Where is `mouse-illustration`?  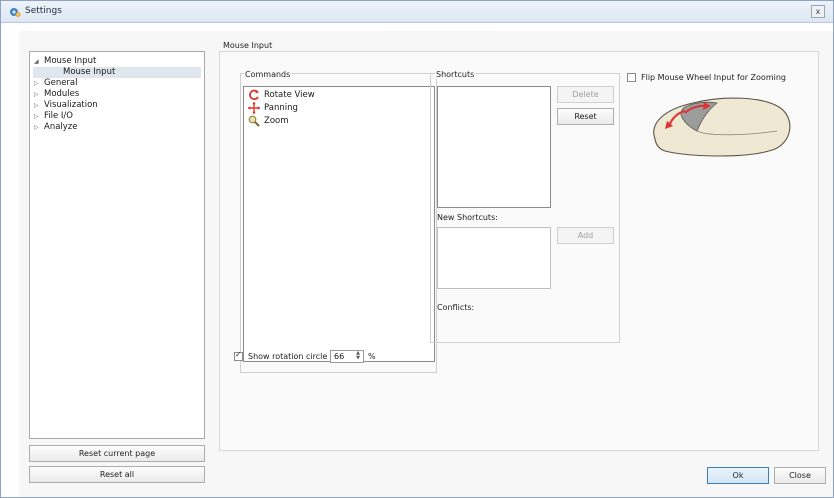
mouse-illustration is located at coordinates (722, 127).